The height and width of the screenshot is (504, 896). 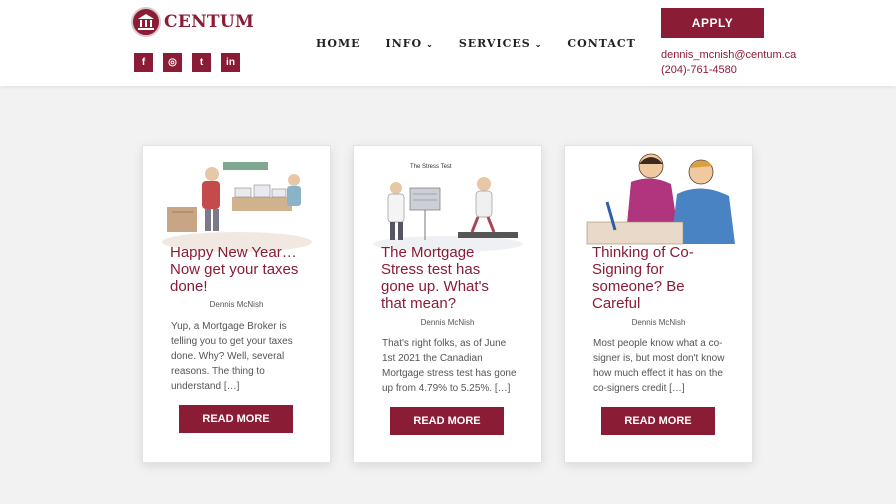 What do you see at coordinates (234, 269) in the screenshot?
I see `post-title-line: Now get your taxes` at bounding box center [234, 269].